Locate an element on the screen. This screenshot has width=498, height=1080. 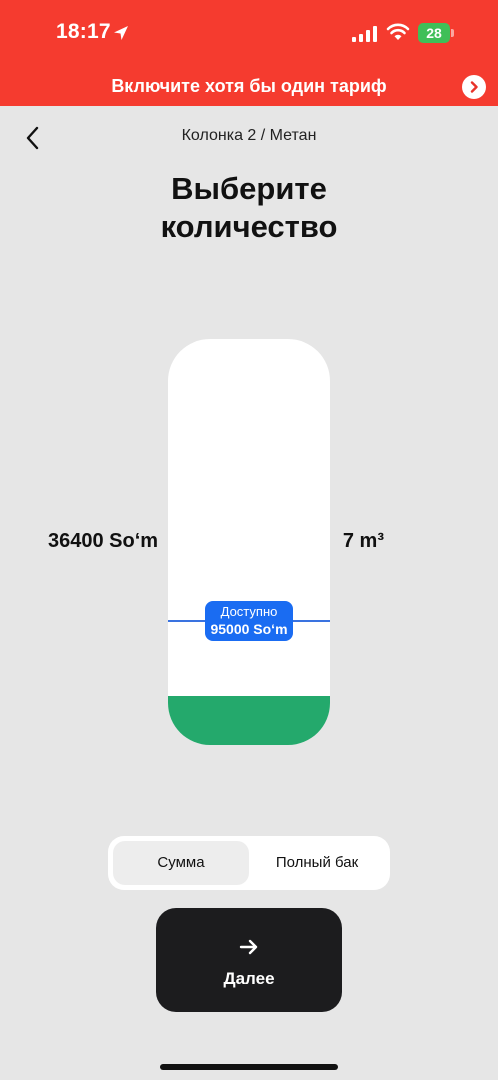
home-indicator is located at coordinates (249, 1067).